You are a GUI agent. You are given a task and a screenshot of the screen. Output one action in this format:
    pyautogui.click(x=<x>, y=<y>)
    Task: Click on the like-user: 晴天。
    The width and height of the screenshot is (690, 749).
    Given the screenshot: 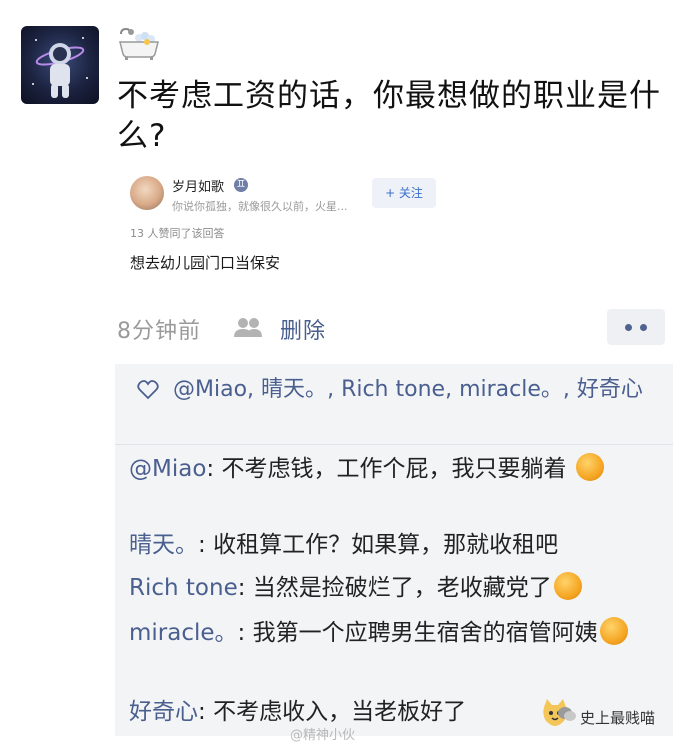 What is the action you would take?
    pyautogui.click(x=294, y=389)
    